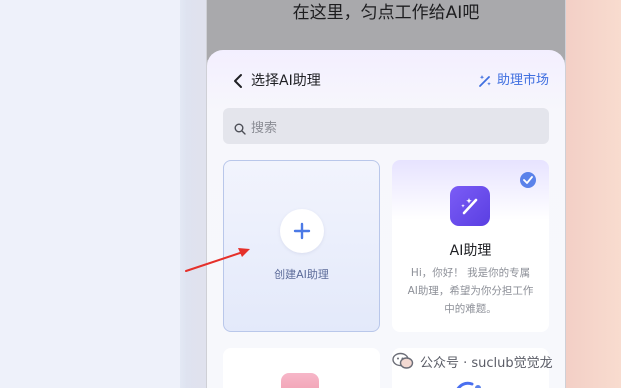 The width and height of the screenshot is (621, 388). What do you see at coordinates (286, 81) in the screenshot?
I see `sheet-title: 选择AI助理` at bounding box center [286, 81].